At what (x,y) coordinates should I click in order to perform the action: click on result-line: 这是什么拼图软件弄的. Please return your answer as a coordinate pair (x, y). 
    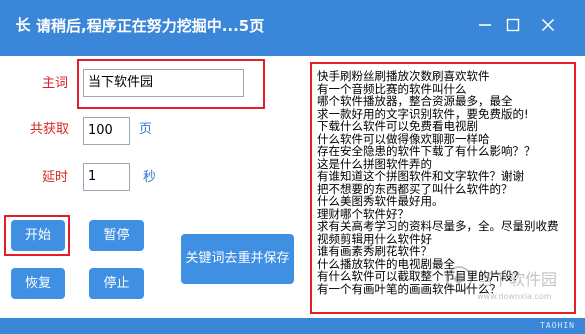
    Looking at the image, I should click on (374, 163).